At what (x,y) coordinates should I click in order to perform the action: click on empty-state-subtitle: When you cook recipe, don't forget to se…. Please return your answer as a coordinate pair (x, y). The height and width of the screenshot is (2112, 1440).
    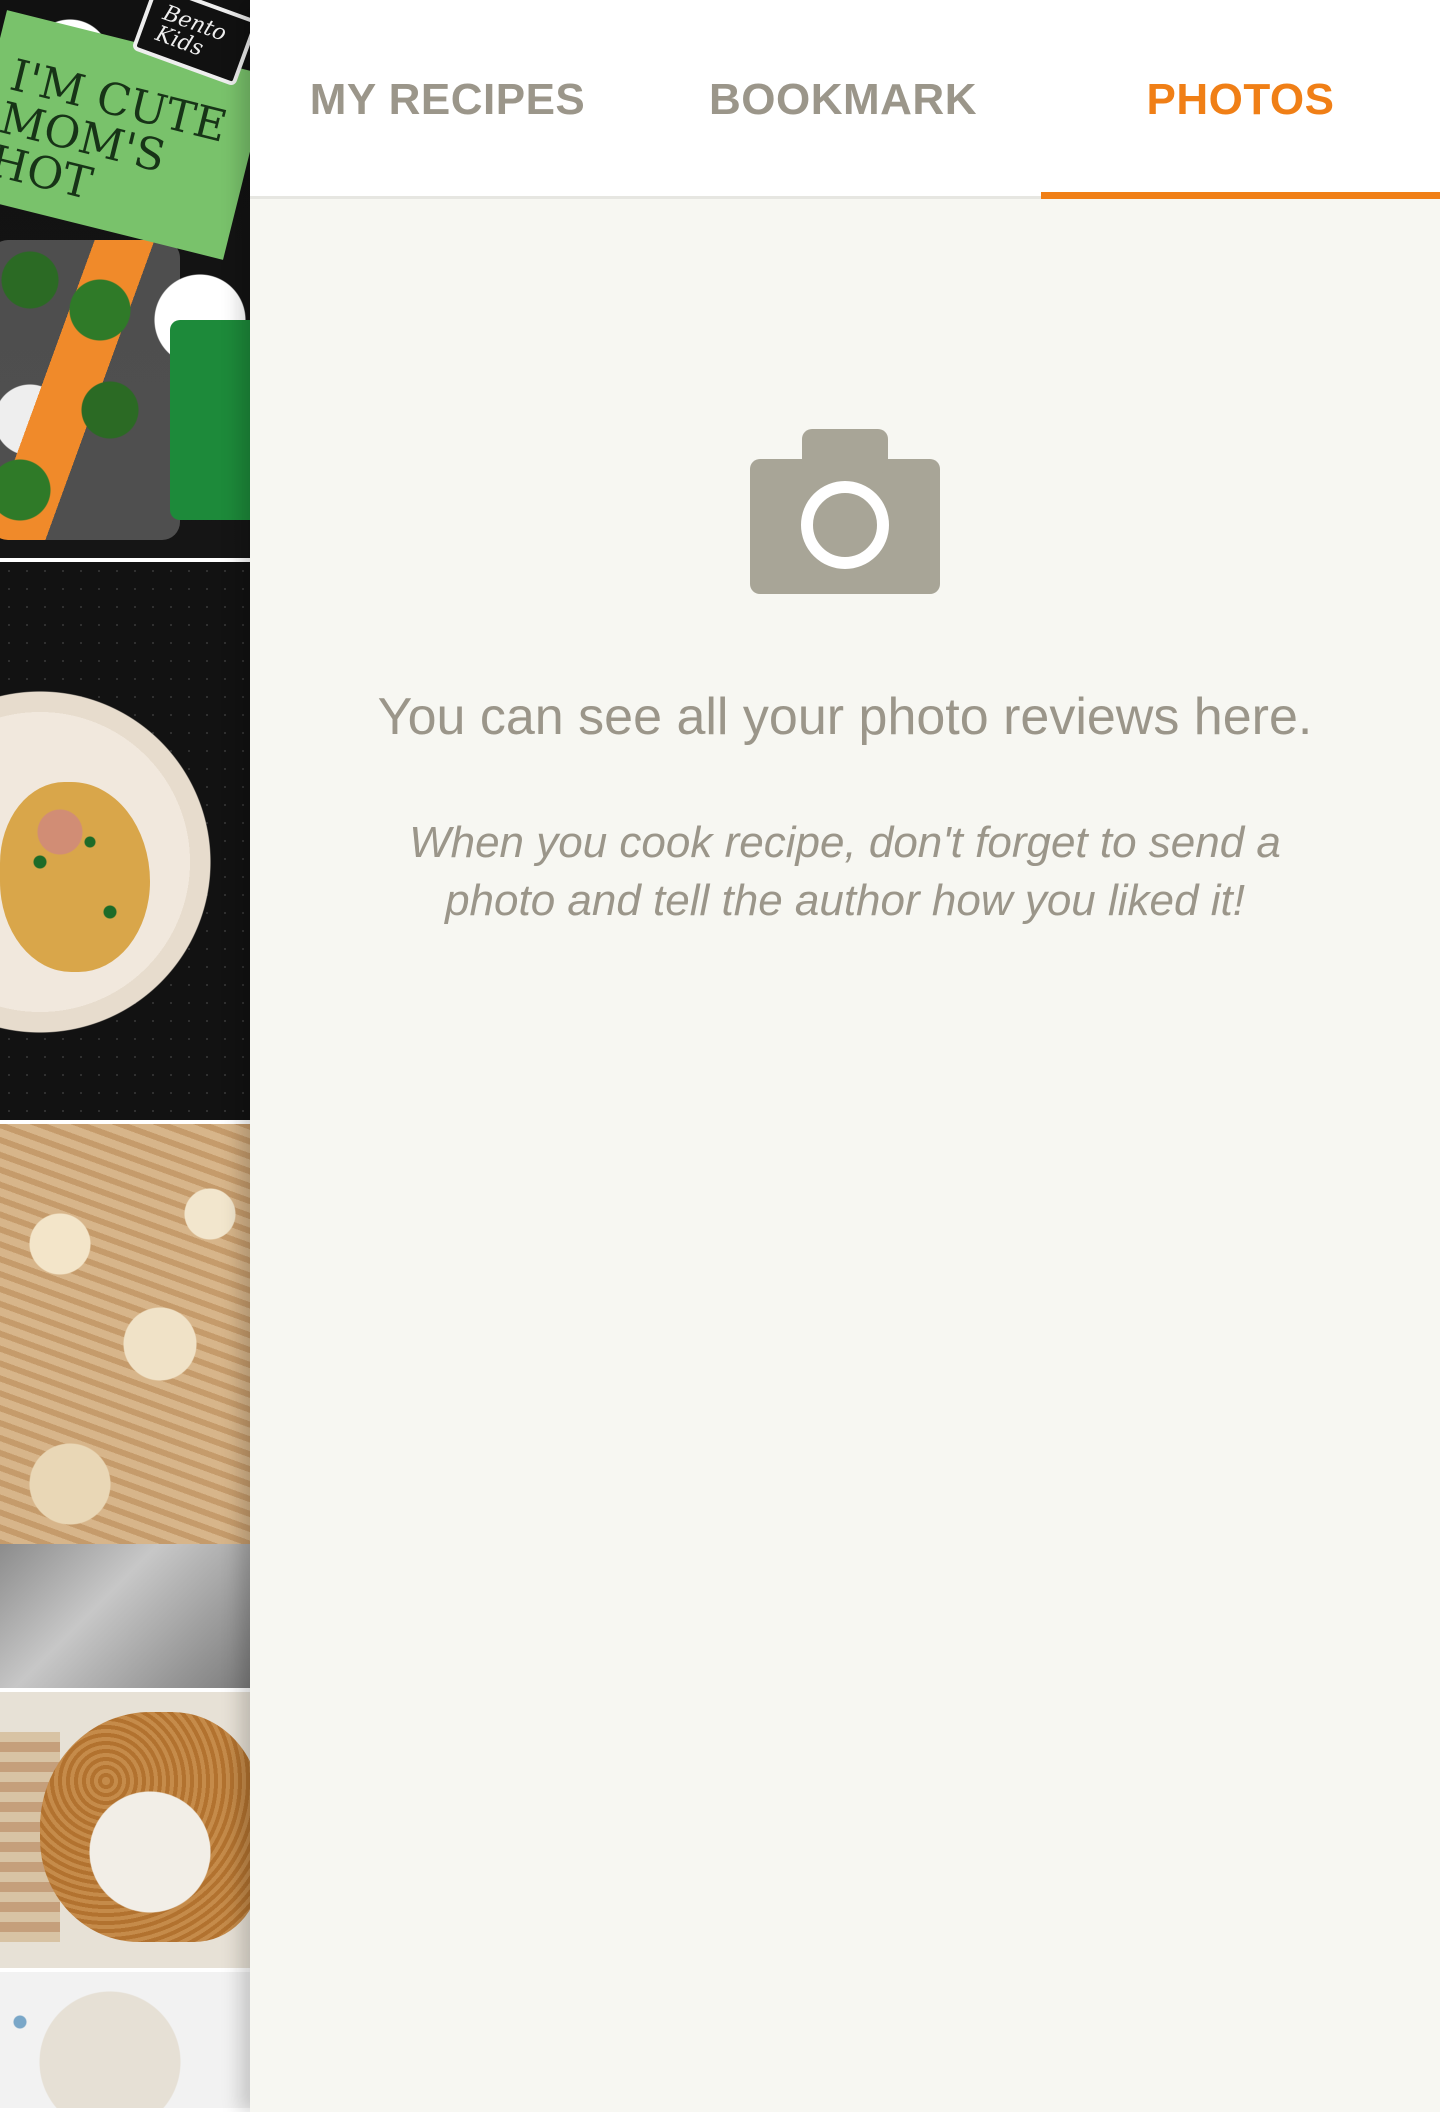
    Looking at the image, I should click on (845, 871).